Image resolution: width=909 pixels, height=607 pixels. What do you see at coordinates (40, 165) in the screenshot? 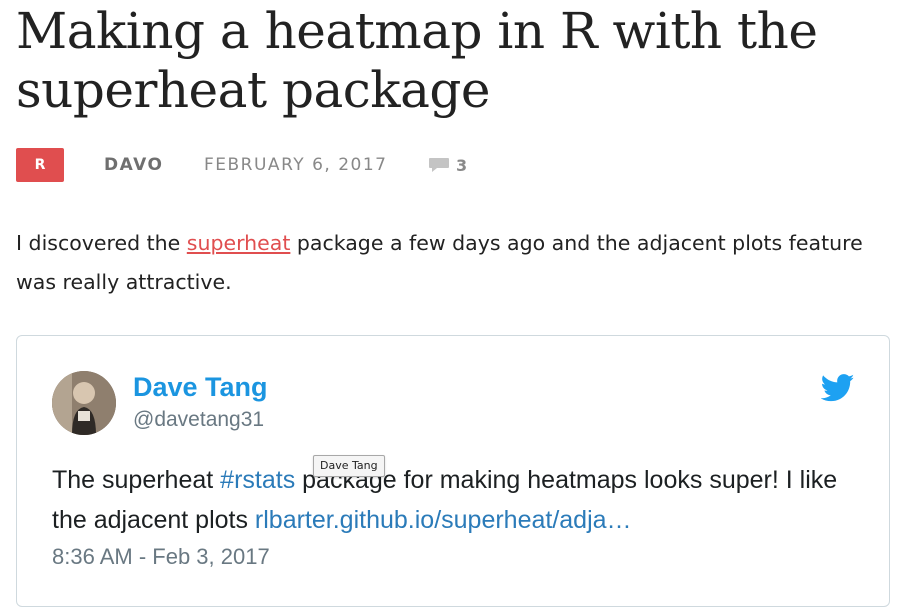
I see `category-badge: R` at bounding box center [40, 165].